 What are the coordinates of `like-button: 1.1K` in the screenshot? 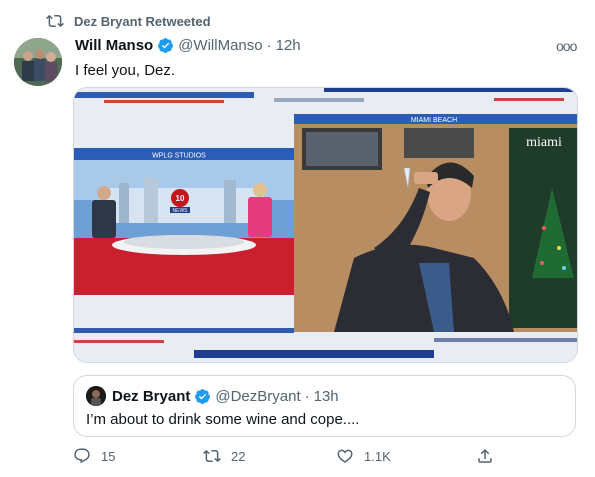 It's located at (363, 456).